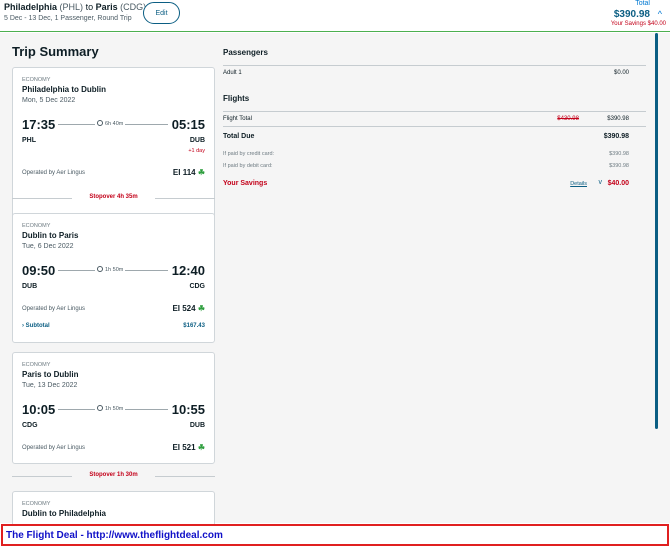 This screenshot has width=670, height=547. Describe the element at coordinates (188, 124) in the screenshot. I see `arrival-time: 05:15` at that location.